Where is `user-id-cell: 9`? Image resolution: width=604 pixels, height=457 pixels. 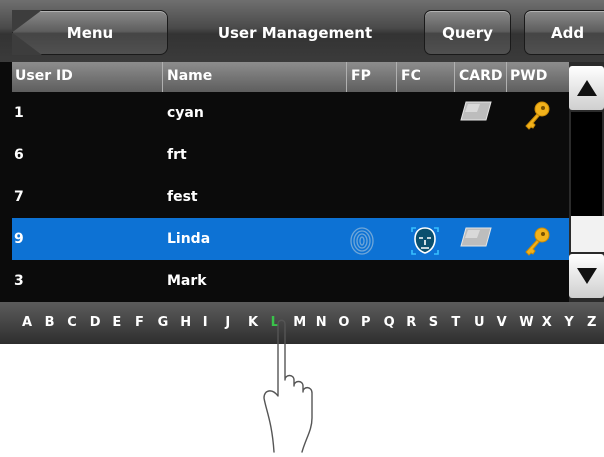 user-id-cell: 9 is located at coordinates (19, 239).